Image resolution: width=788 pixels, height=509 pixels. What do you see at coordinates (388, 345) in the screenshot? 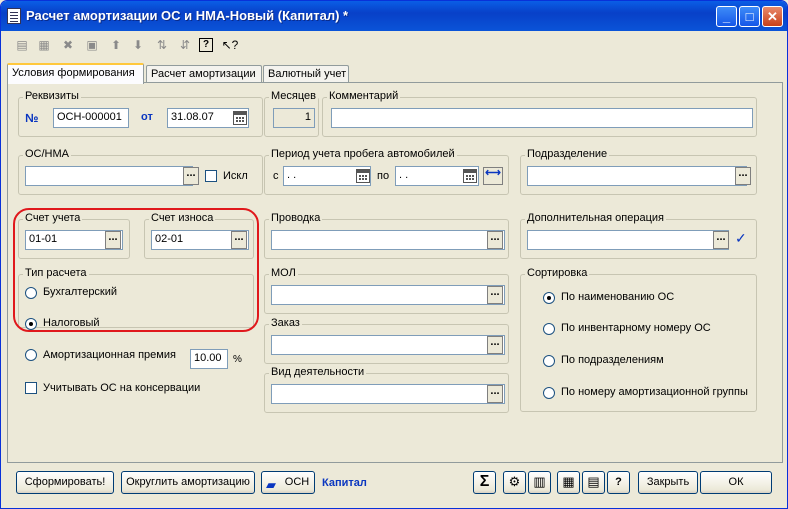
I see `order-field` at bounding box center [388, 345].